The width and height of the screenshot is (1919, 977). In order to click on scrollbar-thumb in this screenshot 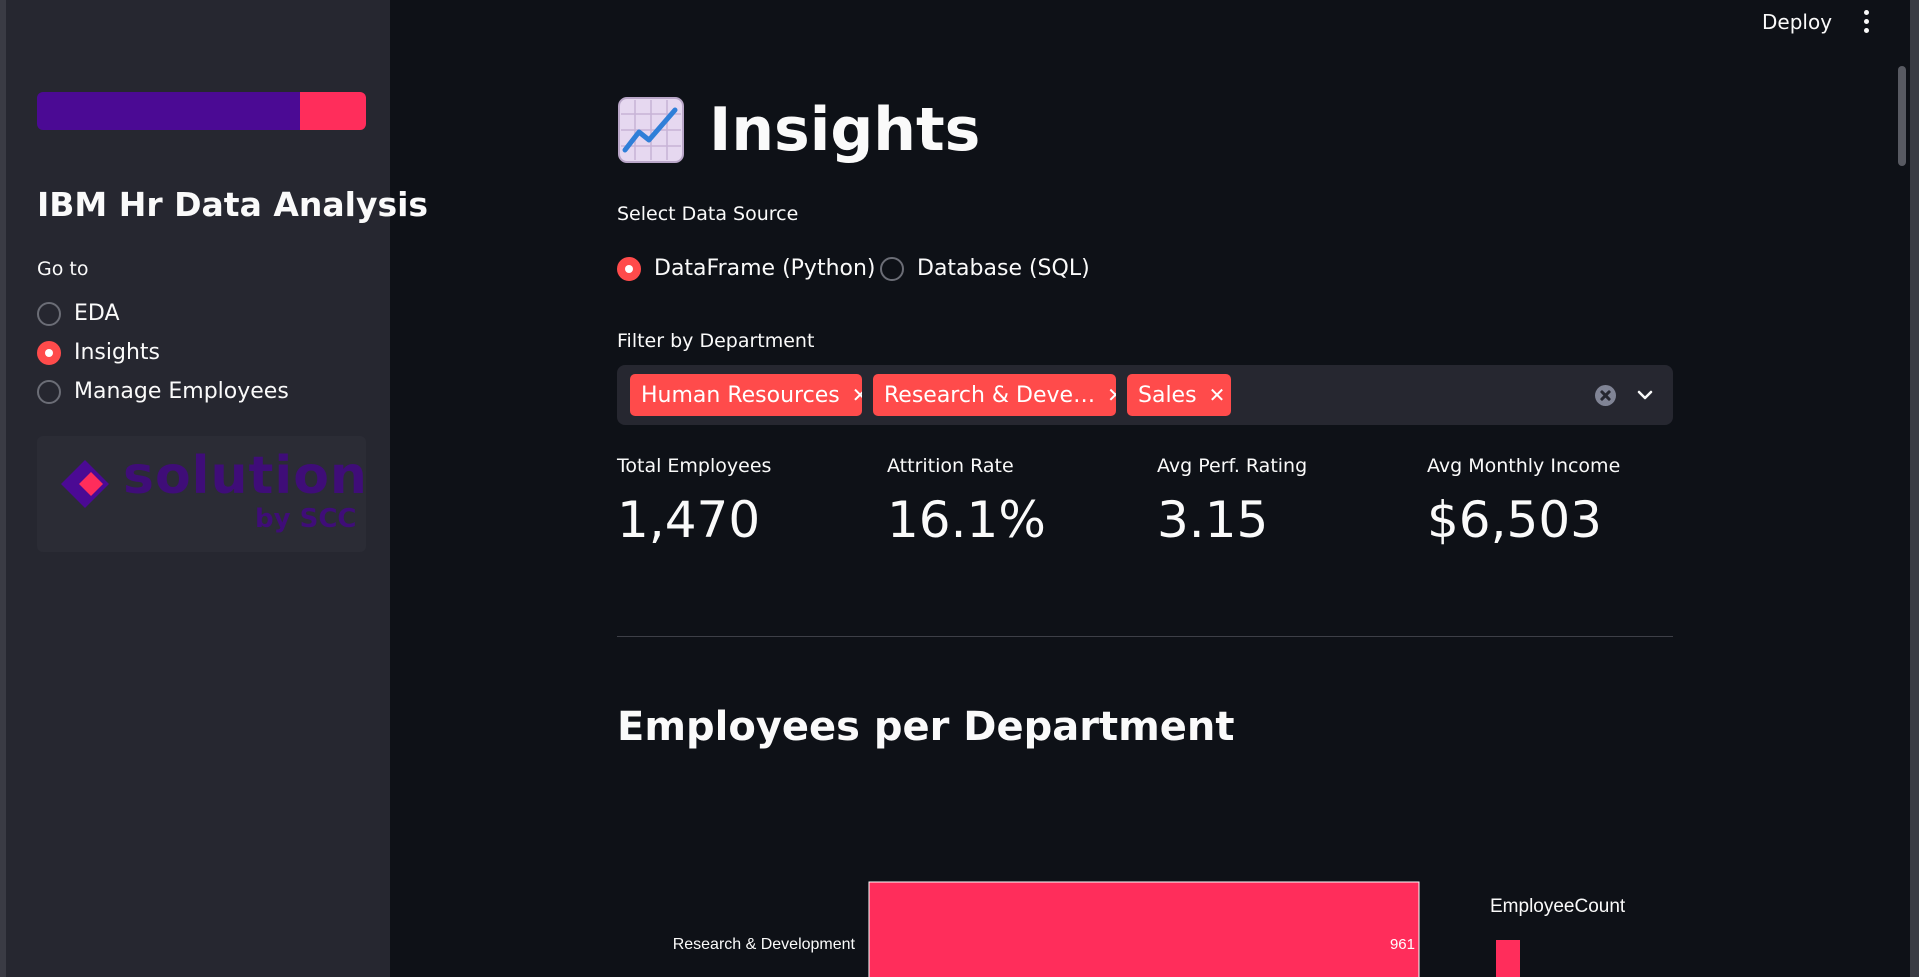, I will do `click(1902, 116)`.